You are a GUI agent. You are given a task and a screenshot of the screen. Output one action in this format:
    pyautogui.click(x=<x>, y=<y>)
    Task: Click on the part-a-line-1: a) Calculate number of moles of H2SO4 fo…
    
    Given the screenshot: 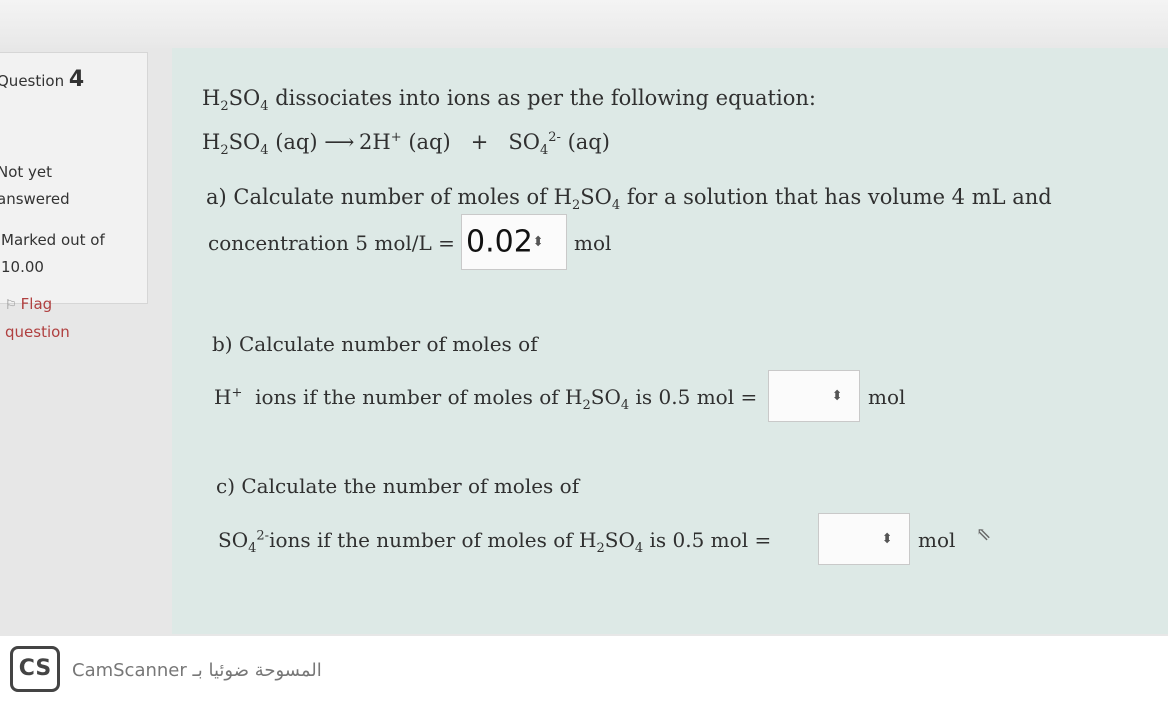 What is the action you would take?
    pyautogui.click(x=629, y=199)
    